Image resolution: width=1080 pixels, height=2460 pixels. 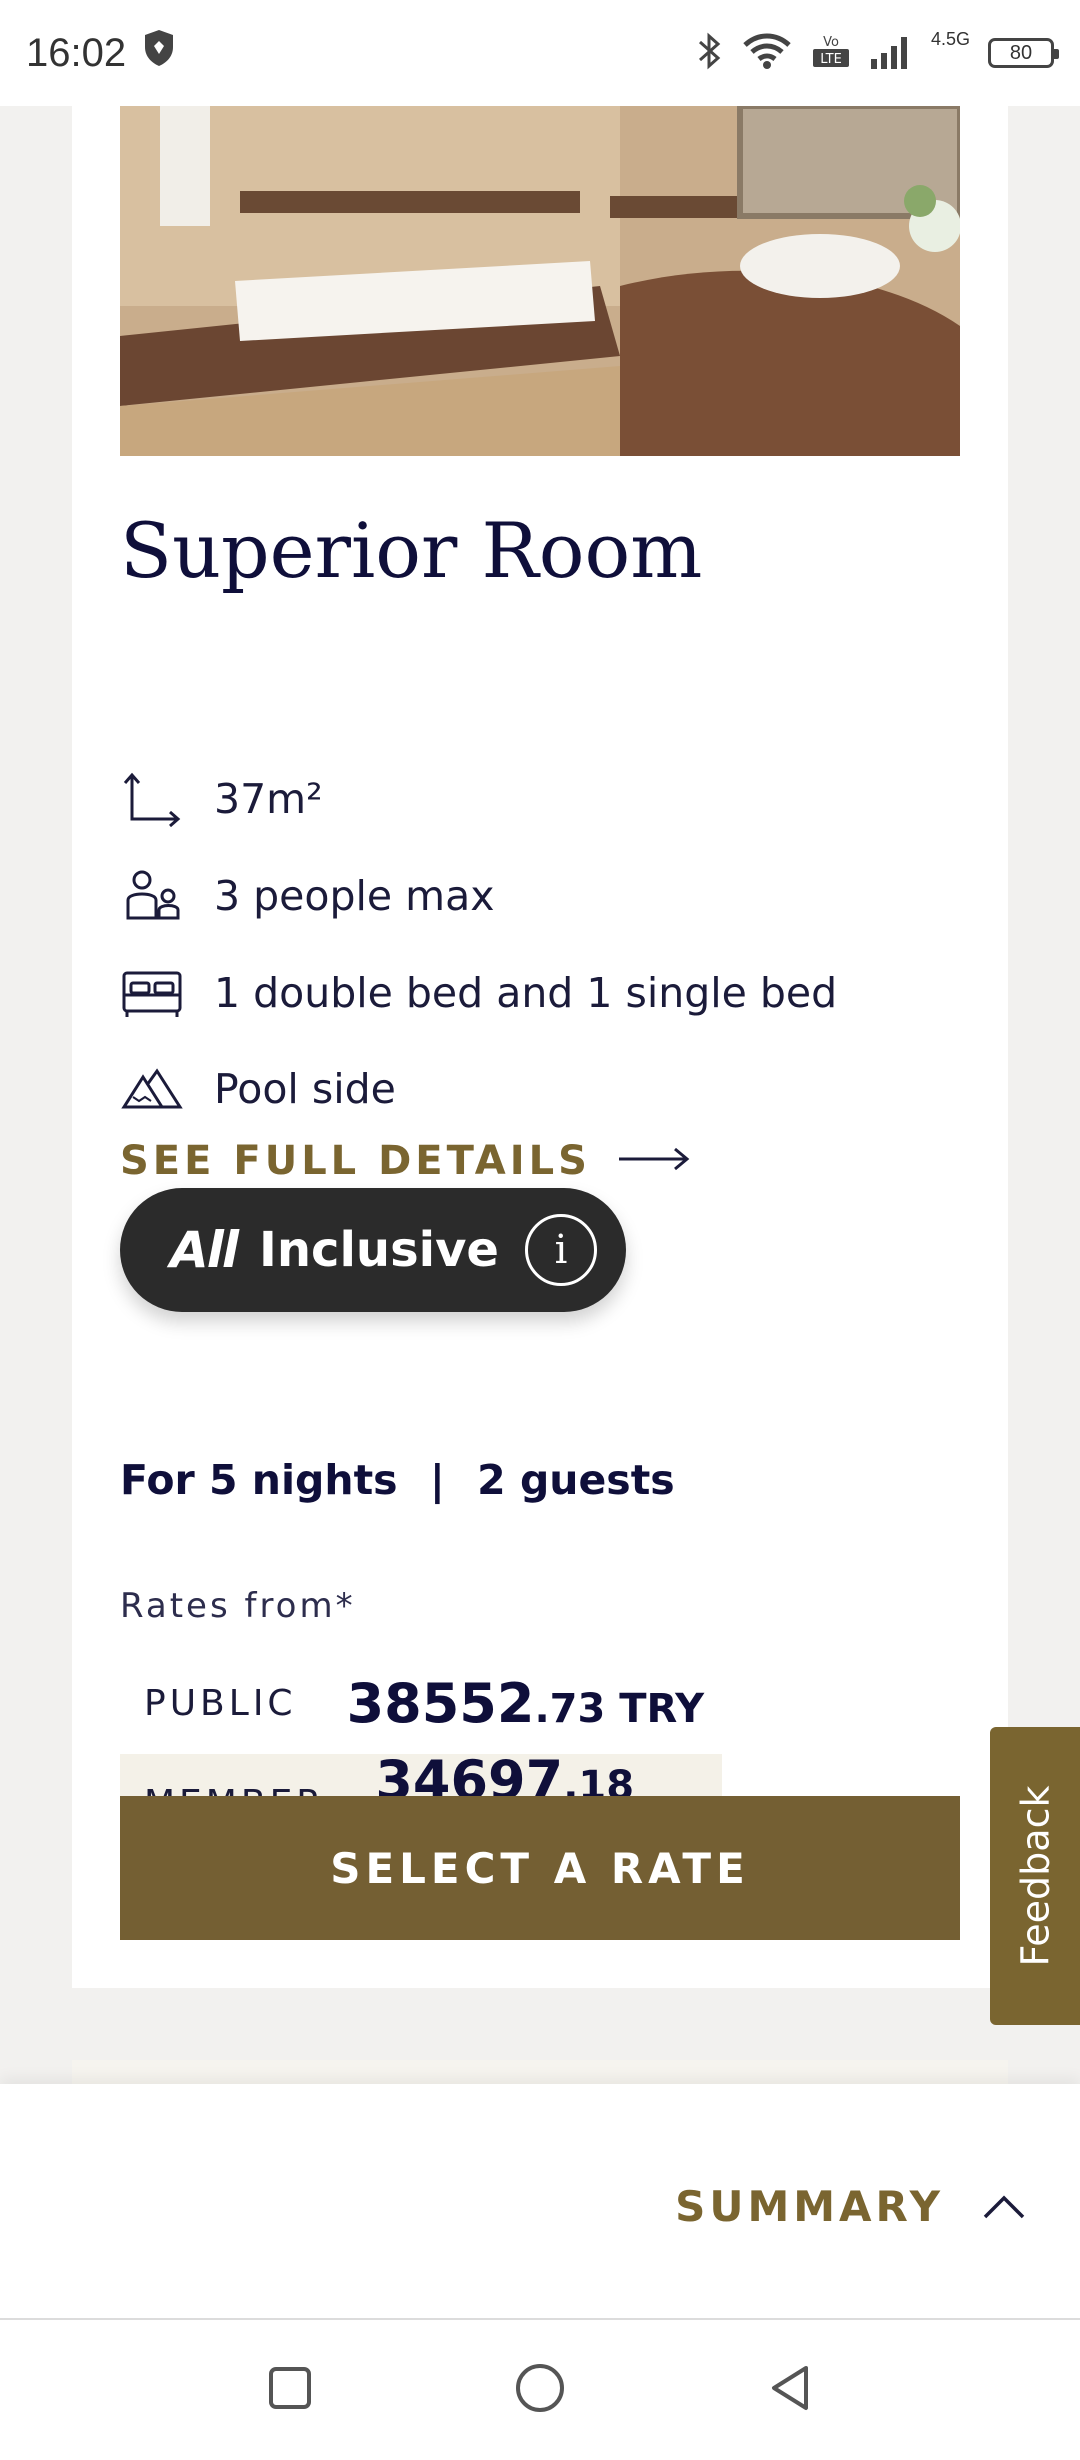 I want to click on feature-view-text: Pool side, so click(x=305, y=1089).